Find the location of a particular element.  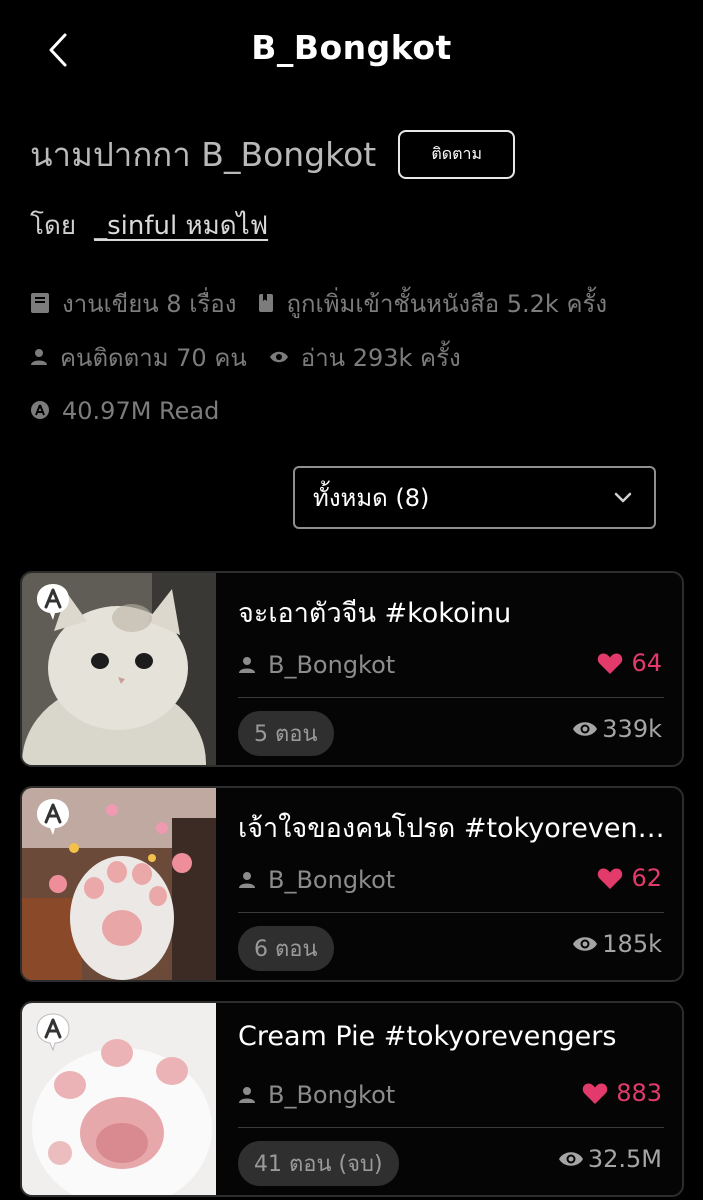

pen-name: นามปากกา B_Bongkot is located at coordinates (203, 154).